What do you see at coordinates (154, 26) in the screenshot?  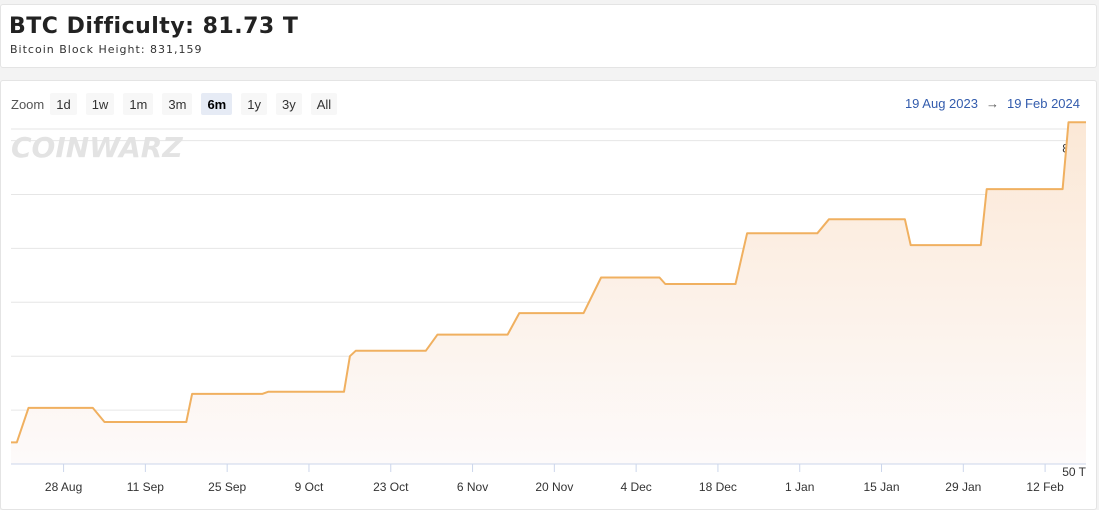 I see `page-title: BTC Difficulty: 81.73 T` at bounding box center [154, 26].